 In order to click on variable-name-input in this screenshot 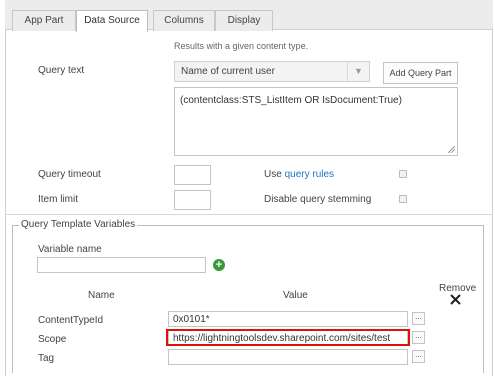, I will do `click(121, 265)`.